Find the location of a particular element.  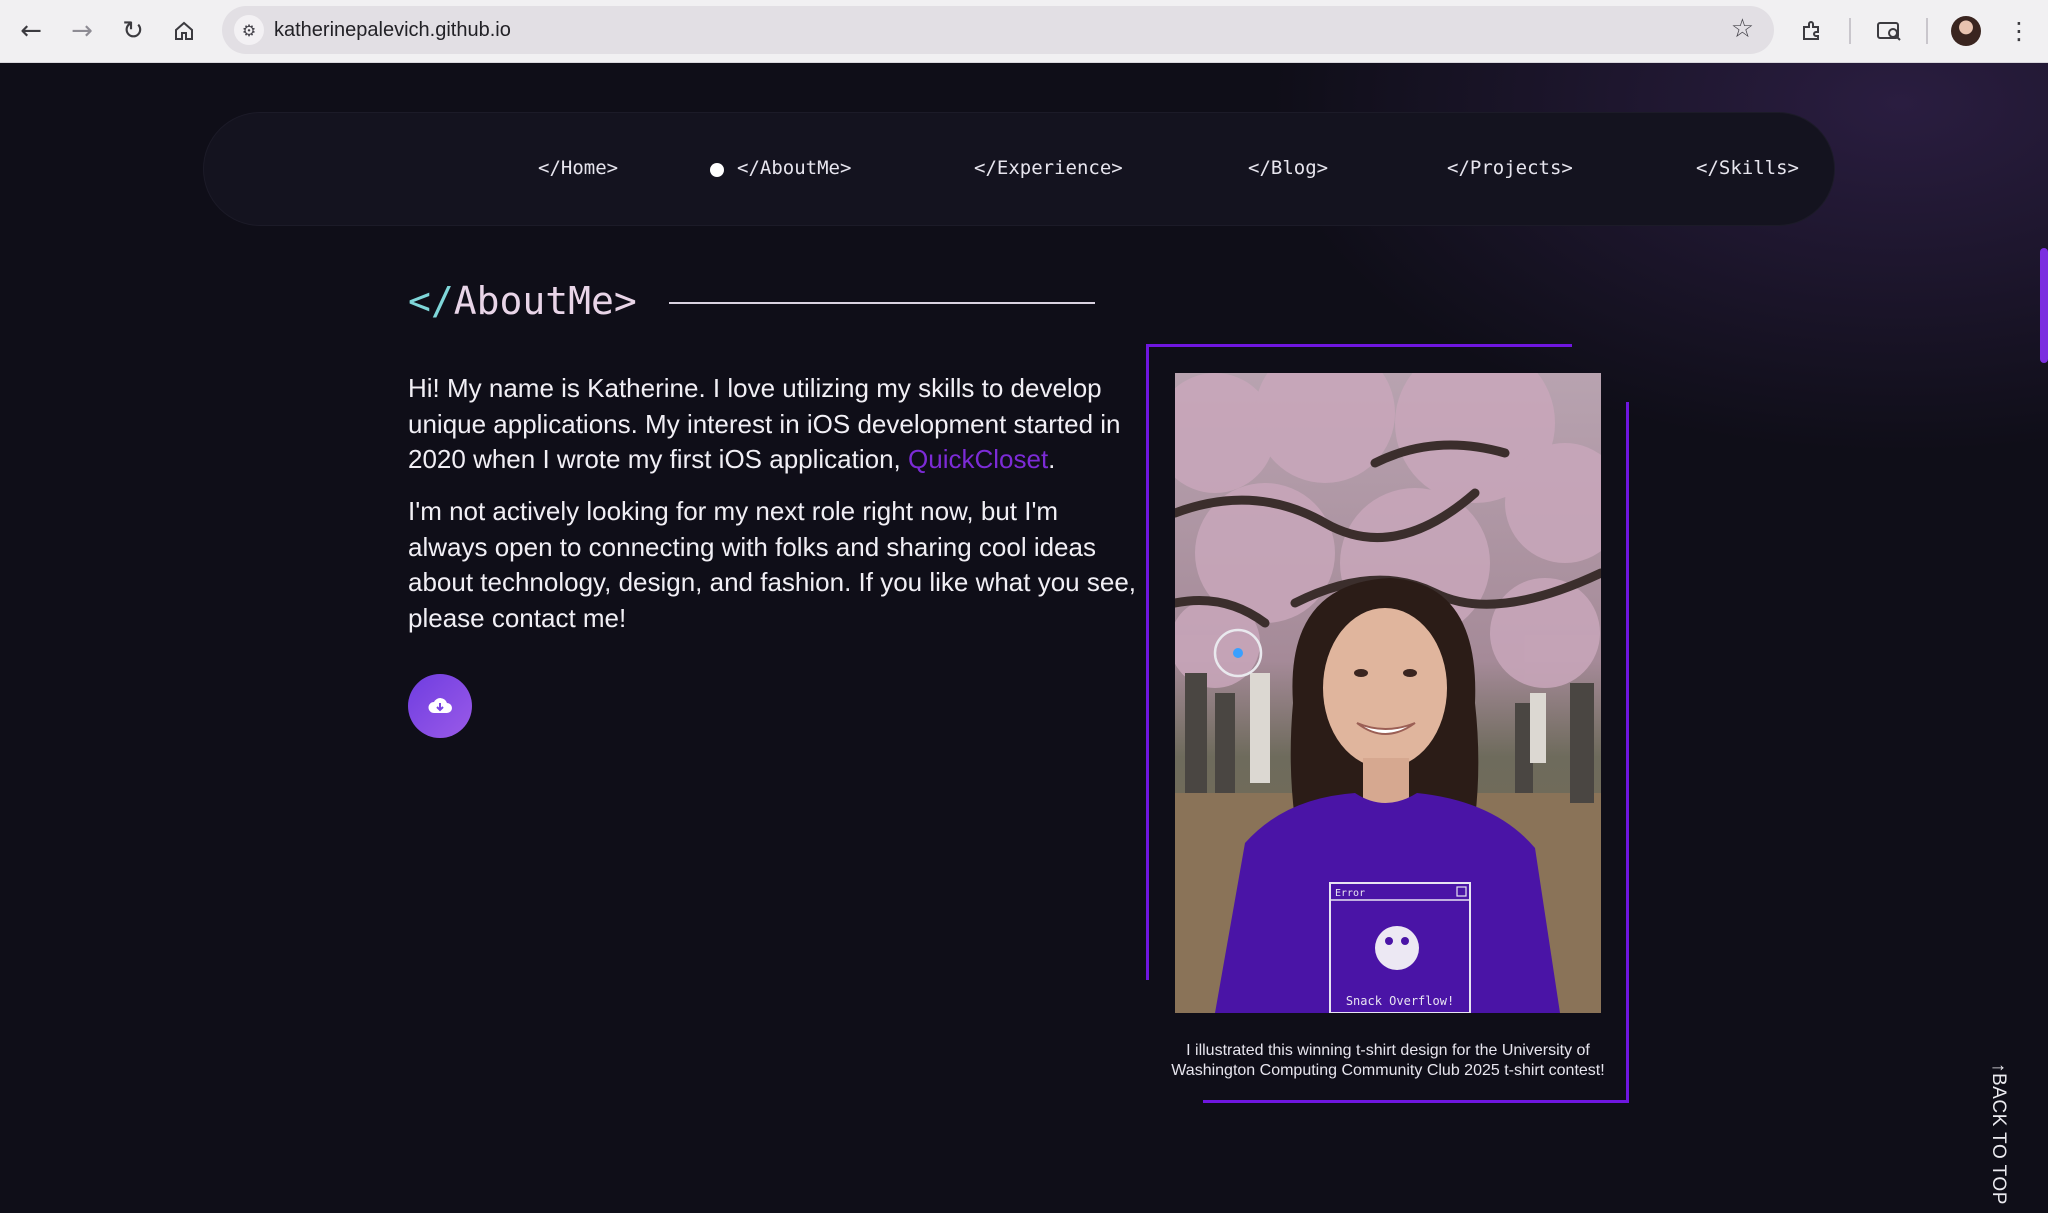

profile-photo: Error Snack Overflow! is located at coordinates (1388, 693).